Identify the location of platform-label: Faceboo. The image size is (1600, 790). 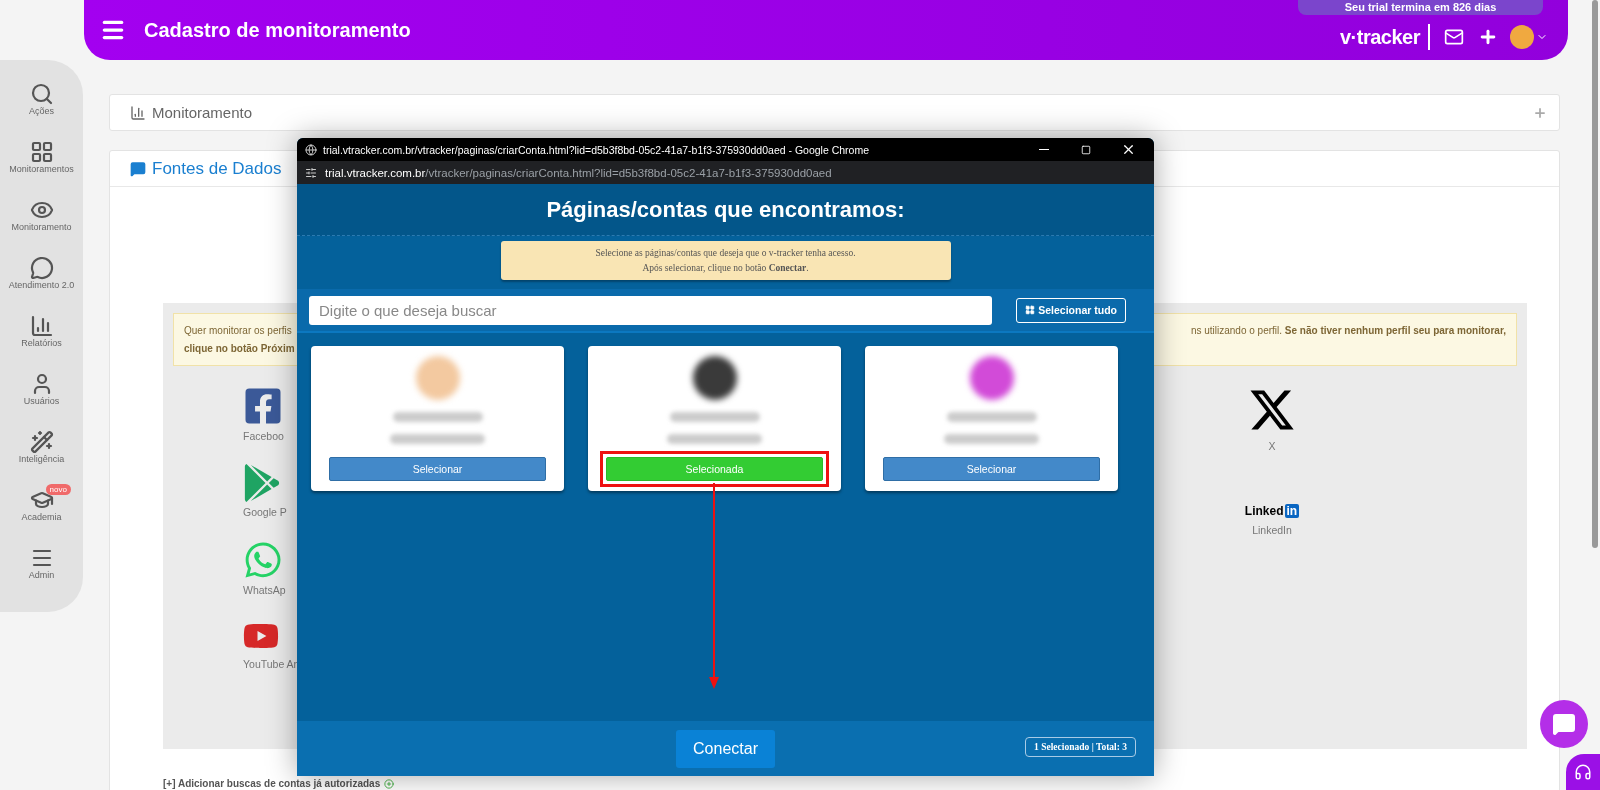
(263, 436).